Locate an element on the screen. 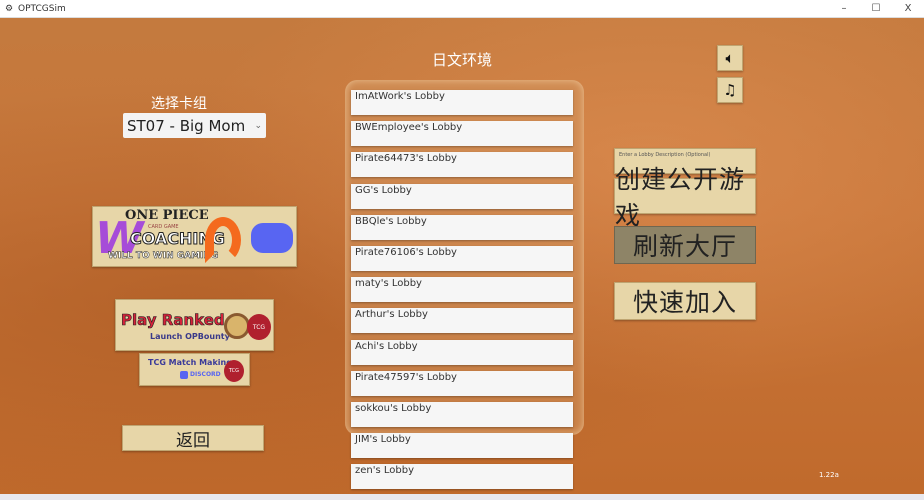 The height and width of the screenshot is (500, 924). music-toggle-button: ♫ is located at coordinates (730, 90).